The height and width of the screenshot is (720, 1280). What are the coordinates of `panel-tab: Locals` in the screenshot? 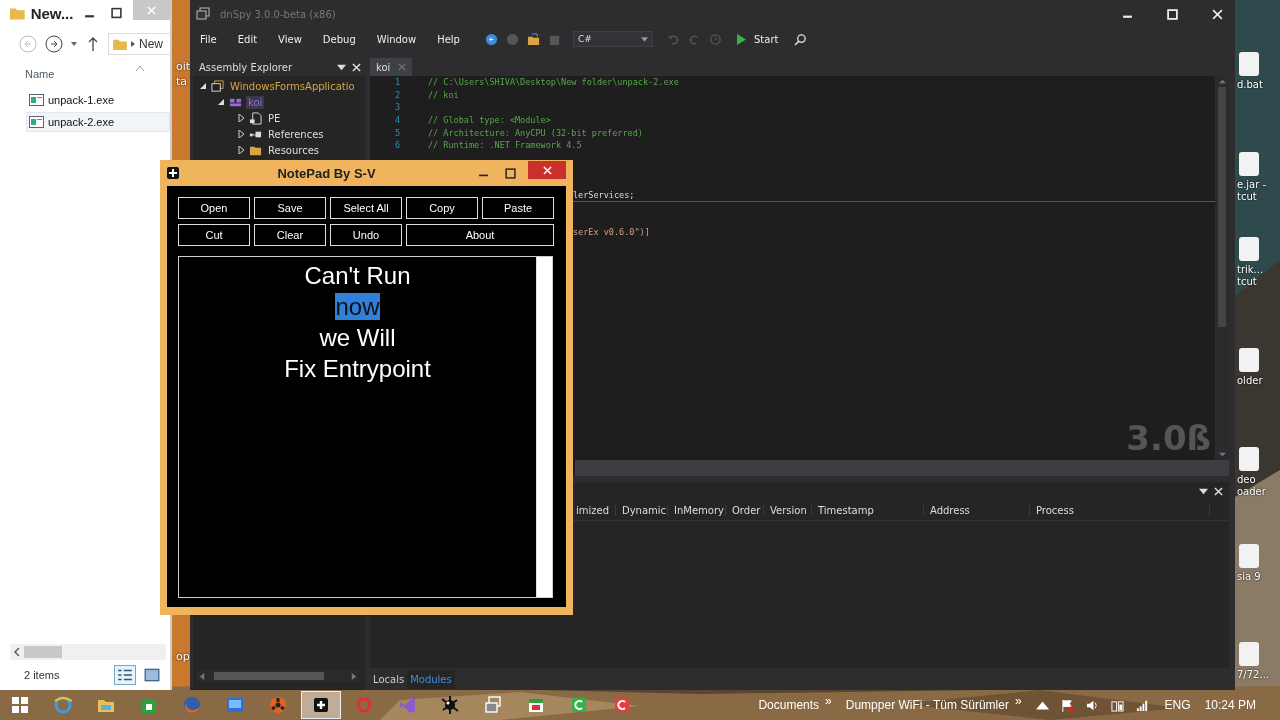 It's located at (389, 679).